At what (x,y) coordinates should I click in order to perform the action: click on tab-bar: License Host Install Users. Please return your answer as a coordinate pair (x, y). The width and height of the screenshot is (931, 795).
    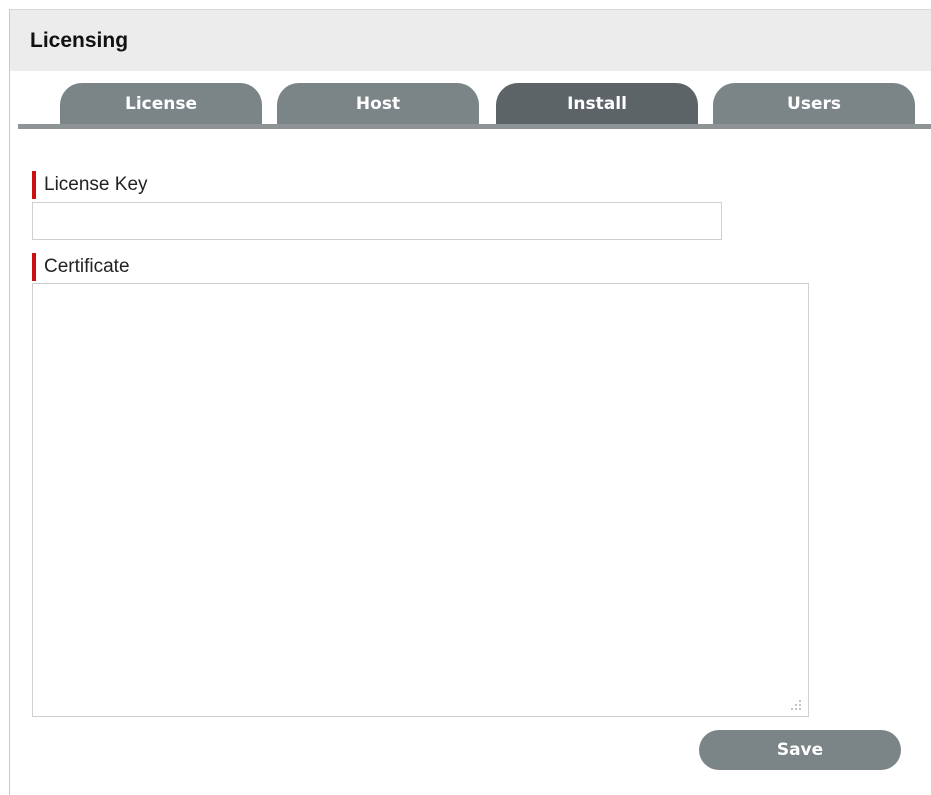
    Looking at the image, I should click on (470, 101).